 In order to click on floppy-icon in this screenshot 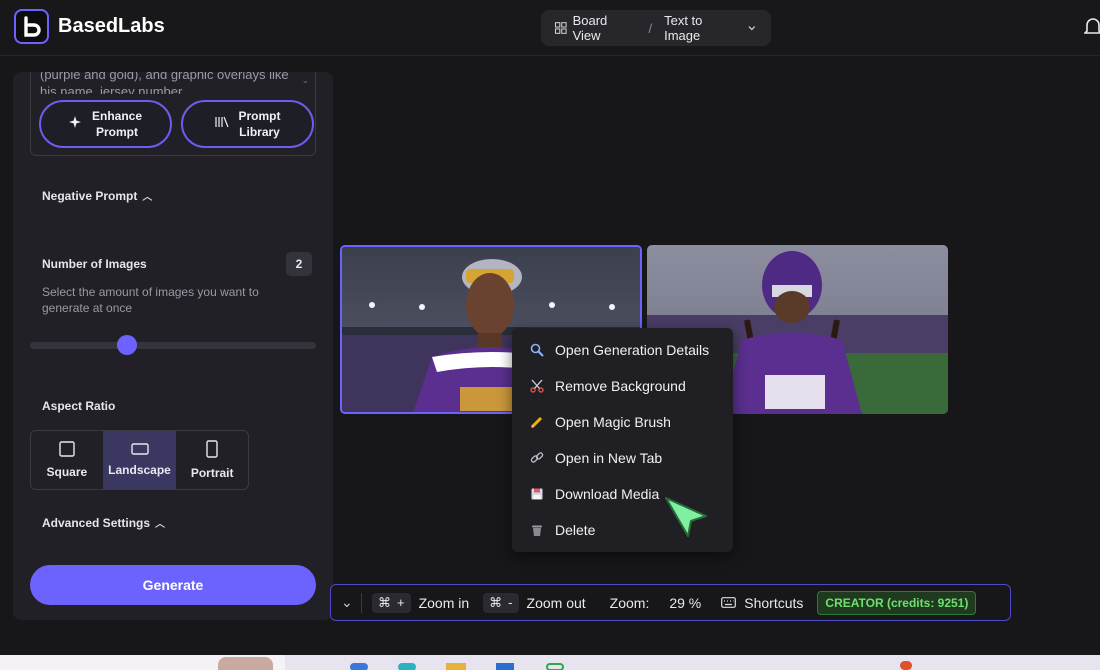, I will do `click(537, 494)`.